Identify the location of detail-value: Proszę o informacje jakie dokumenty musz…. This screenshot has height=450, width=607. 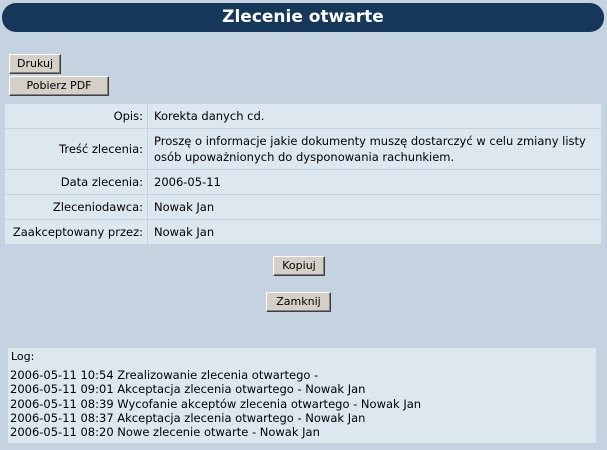
(374, 149).